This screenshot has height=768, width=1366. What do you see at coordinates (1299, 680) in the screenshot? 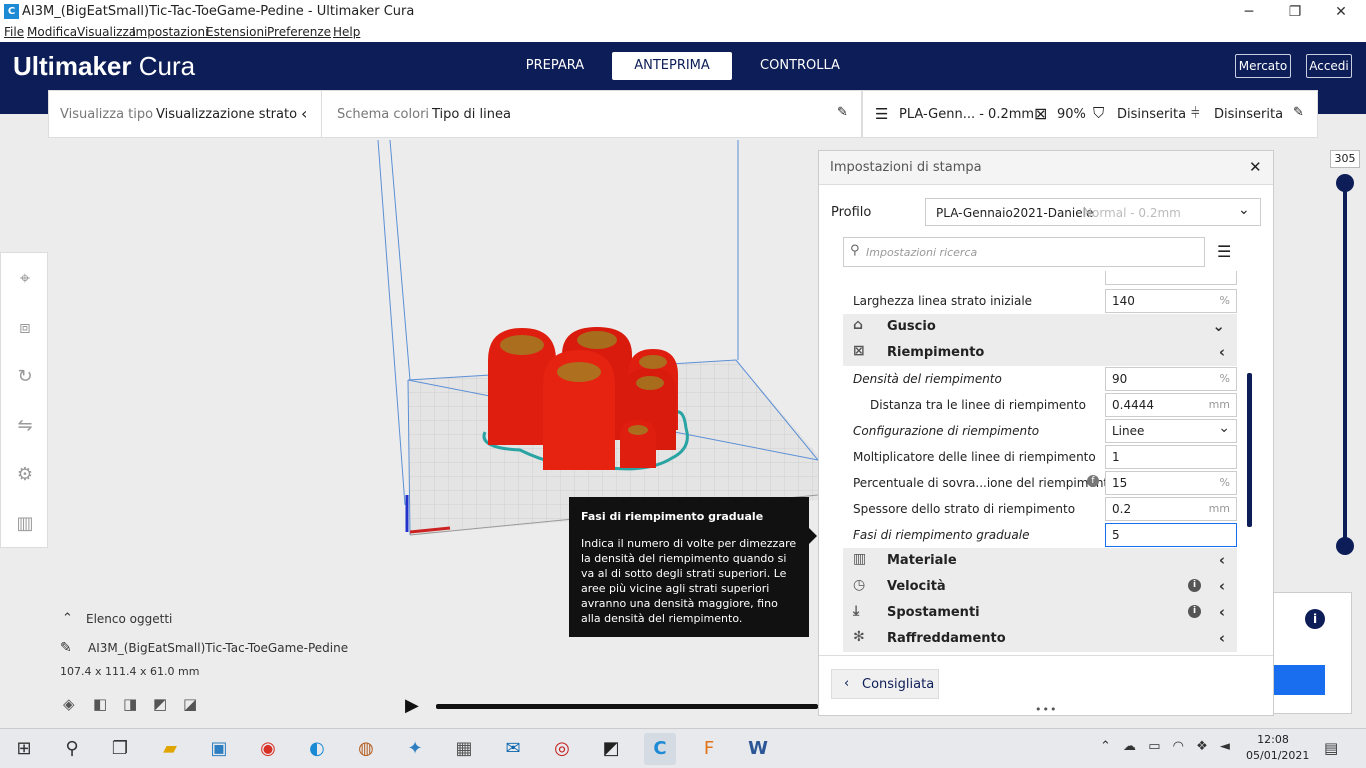
I see `slice-button` at bounding box center [1299, 680].